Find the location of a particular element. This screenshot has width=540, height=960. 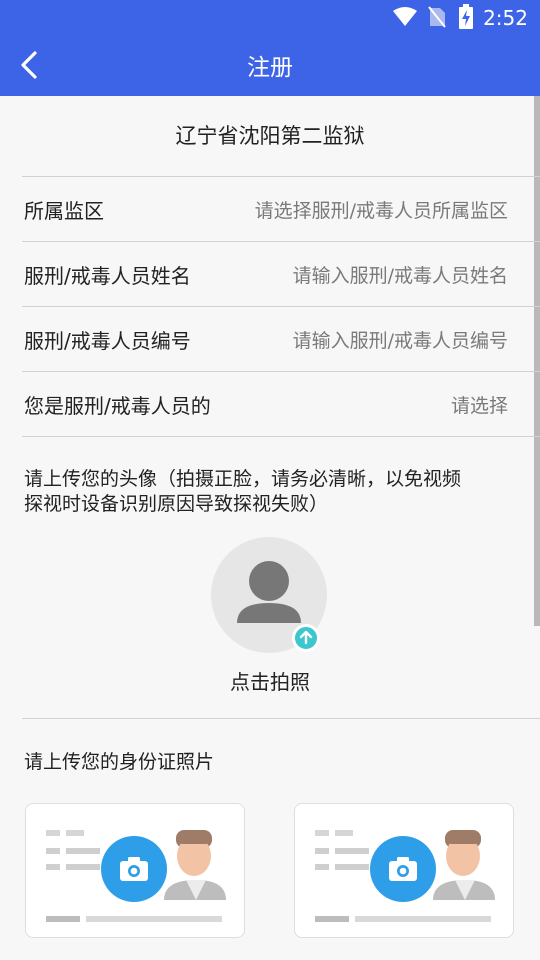

inmate-name-input: 请输入服刑/戒毒人员姓名 is located at coordinates (400, 274).